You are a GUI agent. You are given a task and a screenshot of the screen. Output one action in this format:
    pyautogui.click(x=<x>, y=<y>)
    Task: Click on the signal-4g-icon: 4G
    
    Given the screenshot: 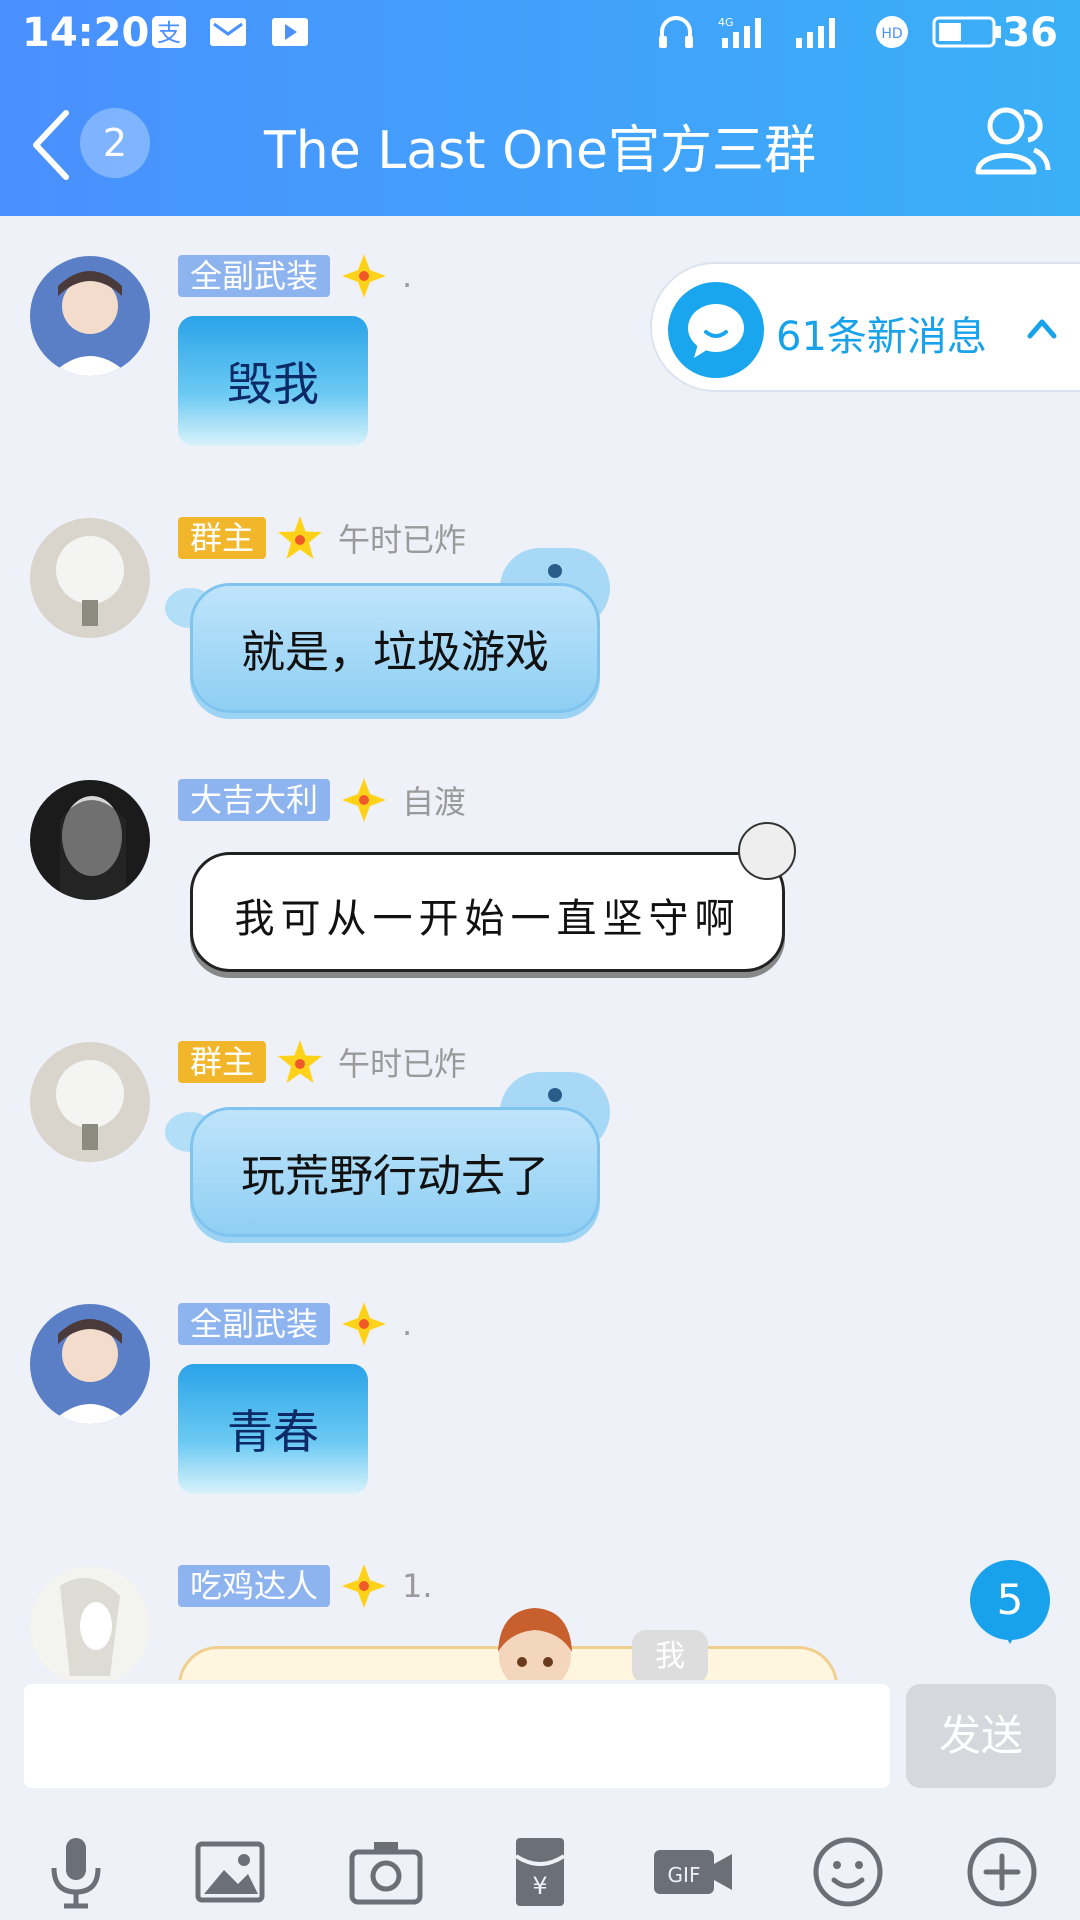 What is the action you would take?
    pyautogui.click(x=739, y=32)
    